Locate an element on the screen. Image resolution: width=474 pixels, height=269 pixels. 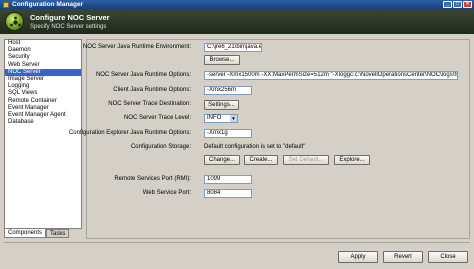
sidebar-item-event-manager: Event Manager is located at coordinates (43, 108).